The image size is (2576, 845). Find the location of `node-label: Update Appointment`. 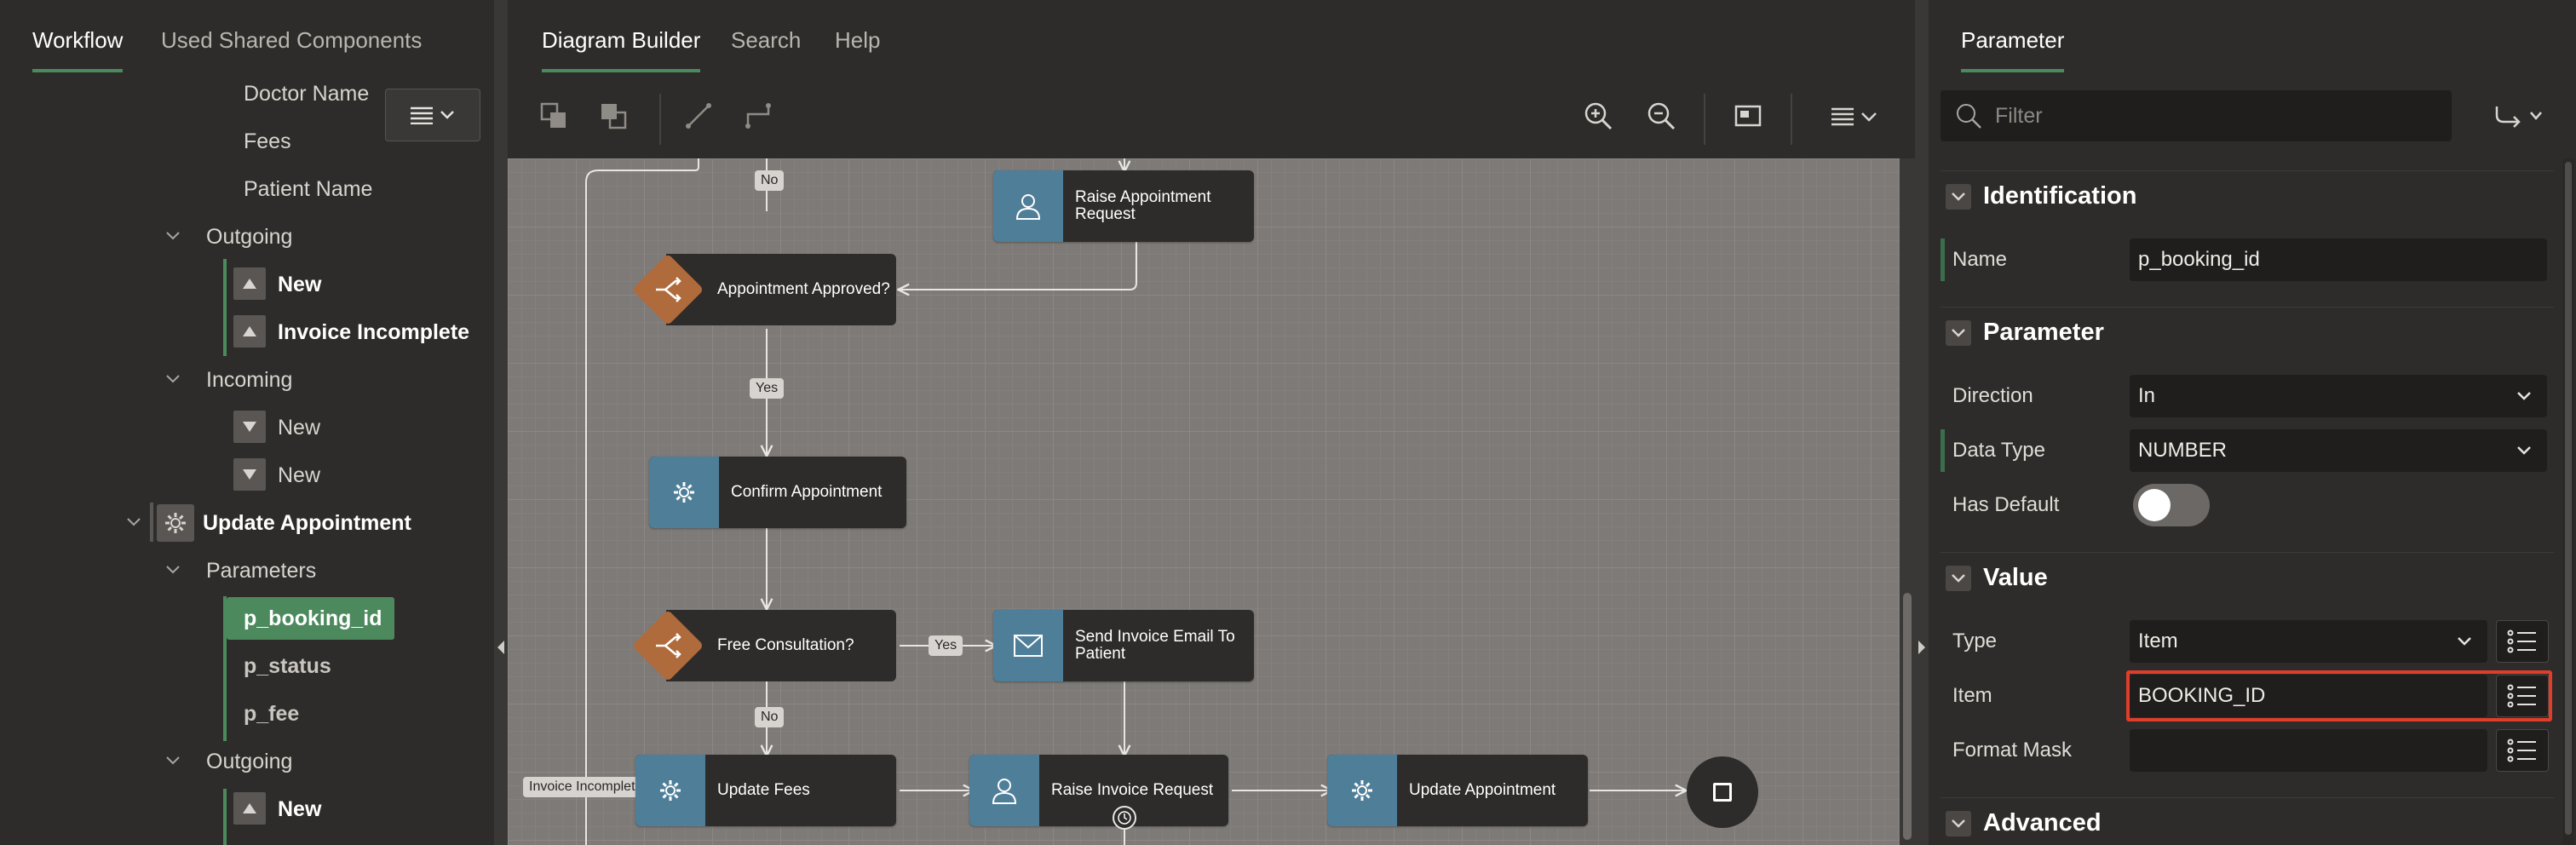

node-label: Update Appointment is located at coordinates (1483, 790).